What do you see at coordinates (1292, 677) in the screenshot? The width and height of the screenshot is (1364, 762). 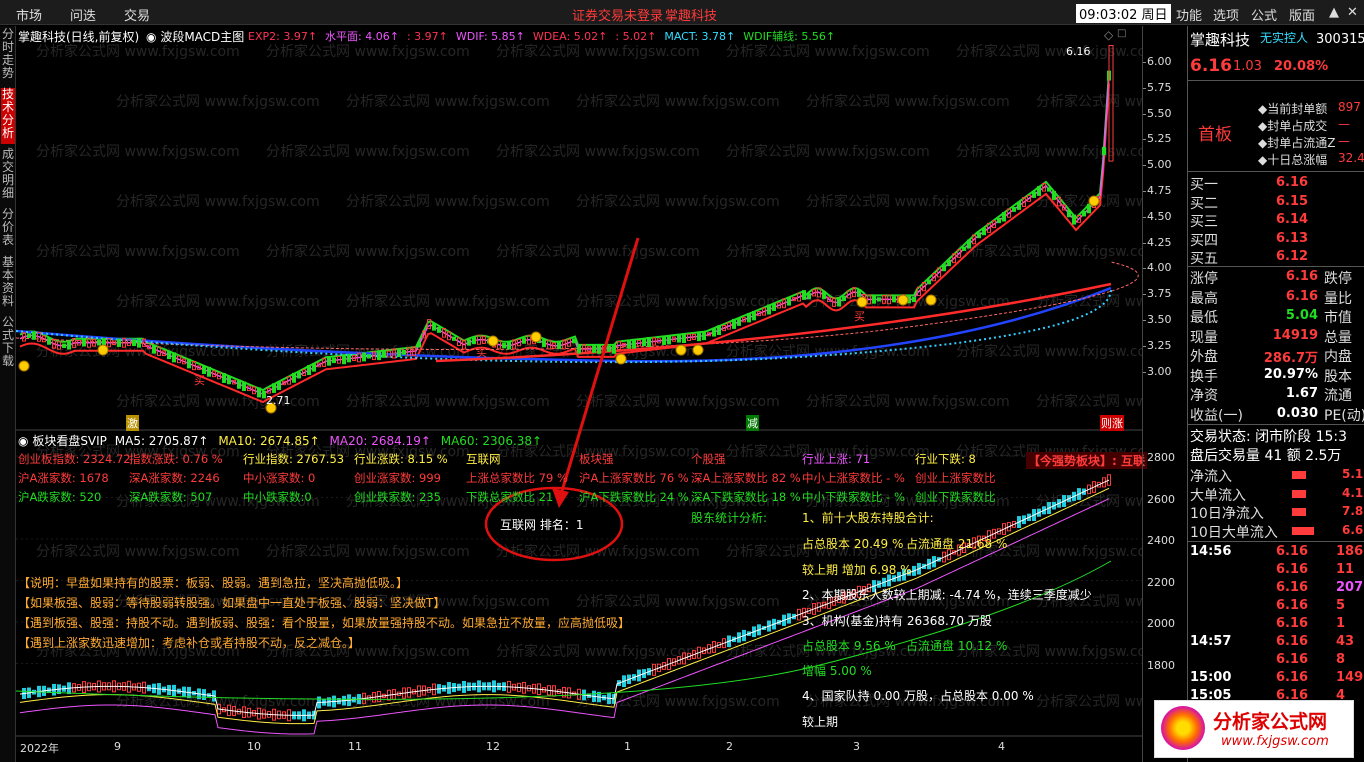 I see `tick-price: 6.16` at bounding box center [1292, 677].